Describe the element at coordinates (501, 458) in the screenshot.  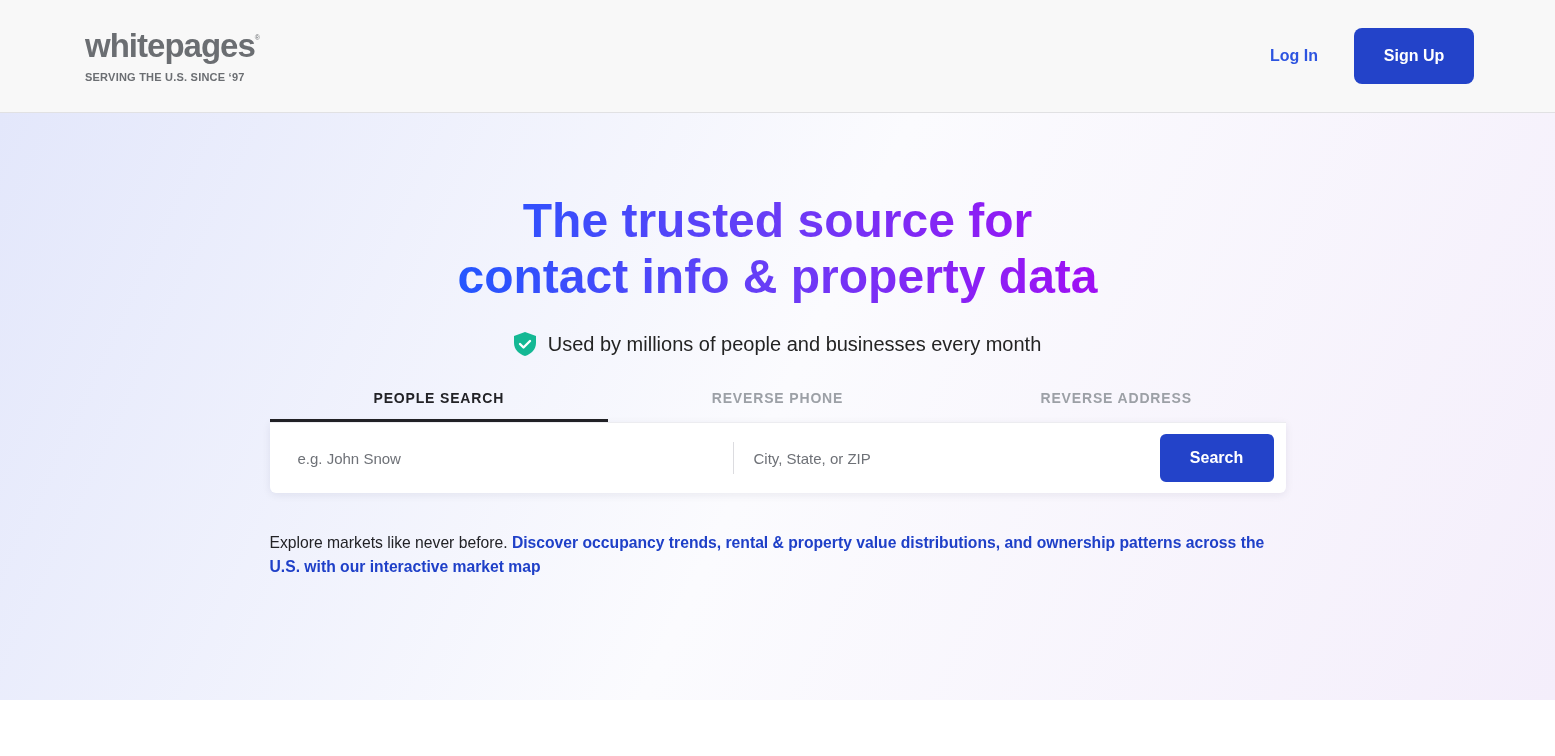
I see `search-field: e.g. John Snow` at that location.